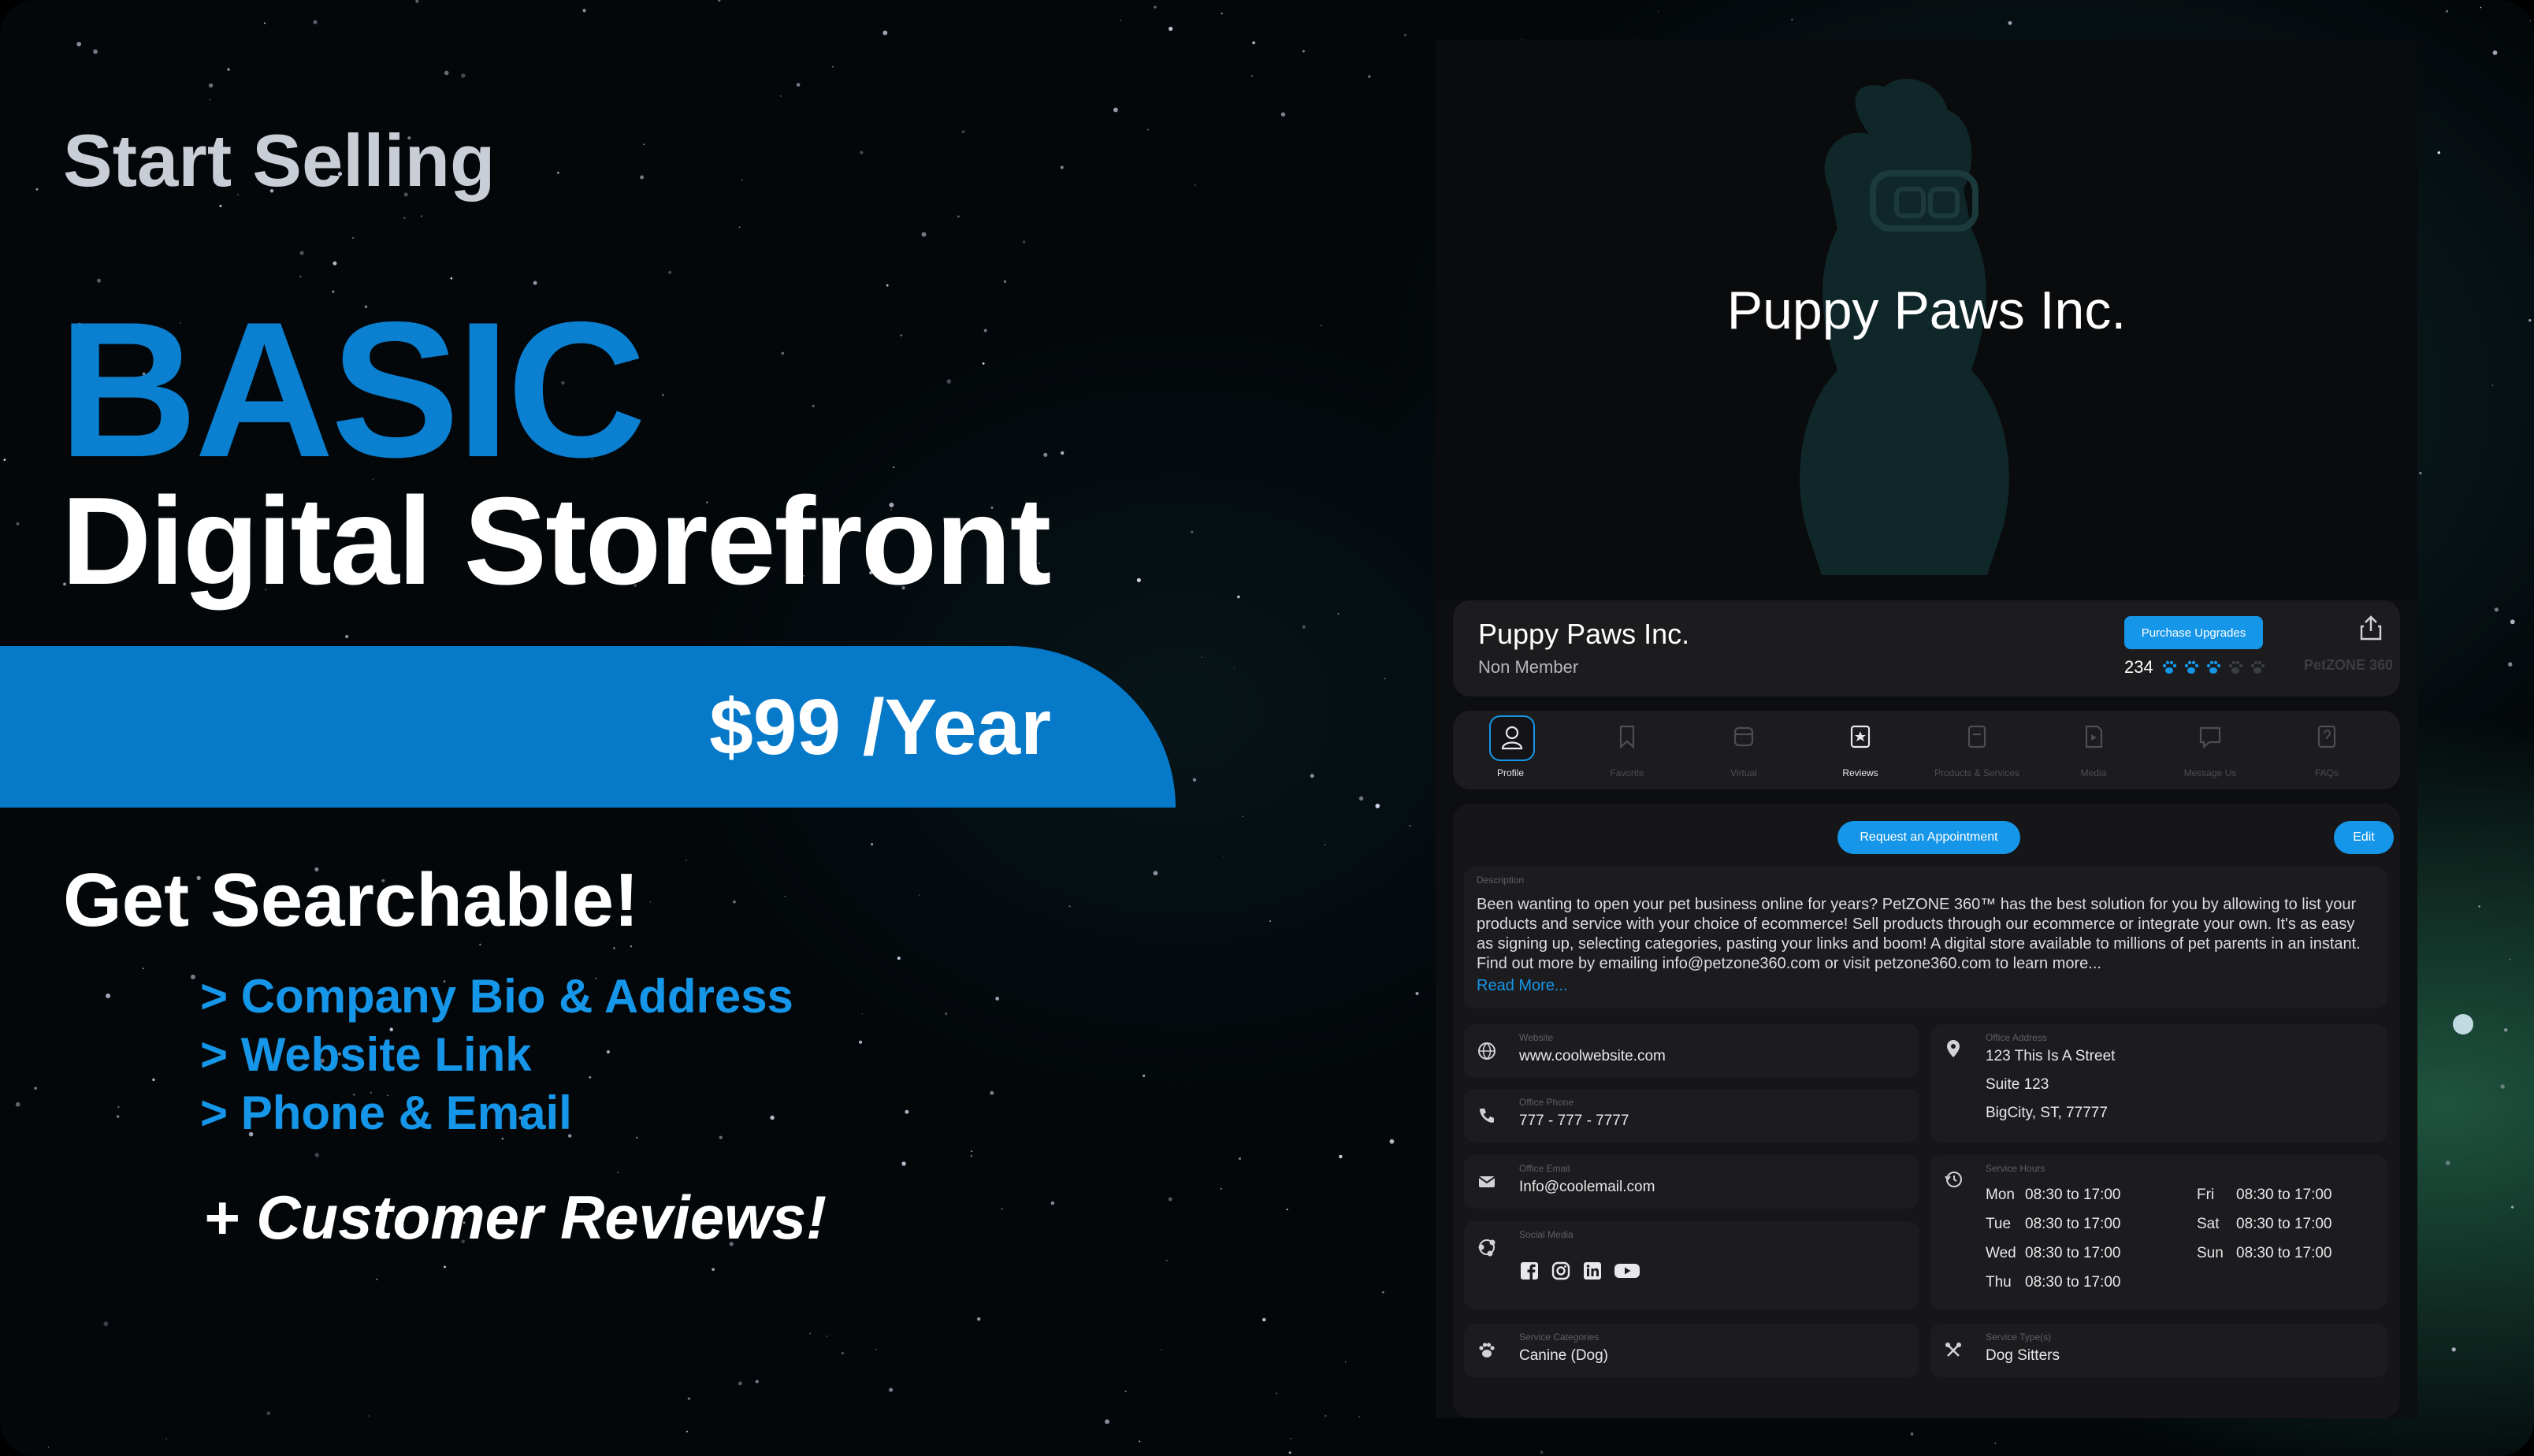 The width and height of the screenshot is (2534, 1456). Describe the element at coordinates (2094, 736) in the screenshot. I see `media-icon` at that location.